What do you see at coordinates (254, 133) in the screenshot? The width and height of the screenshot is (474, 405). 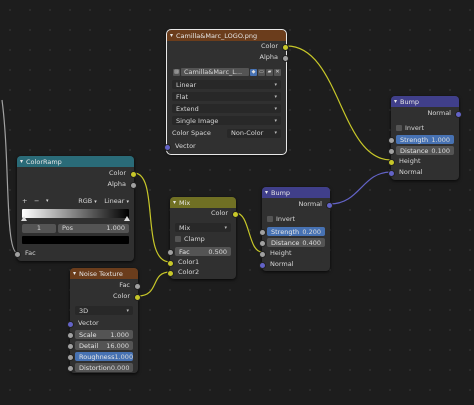 I see `color-space-select: Non-Color ▾` at bounding box center [254, 133].